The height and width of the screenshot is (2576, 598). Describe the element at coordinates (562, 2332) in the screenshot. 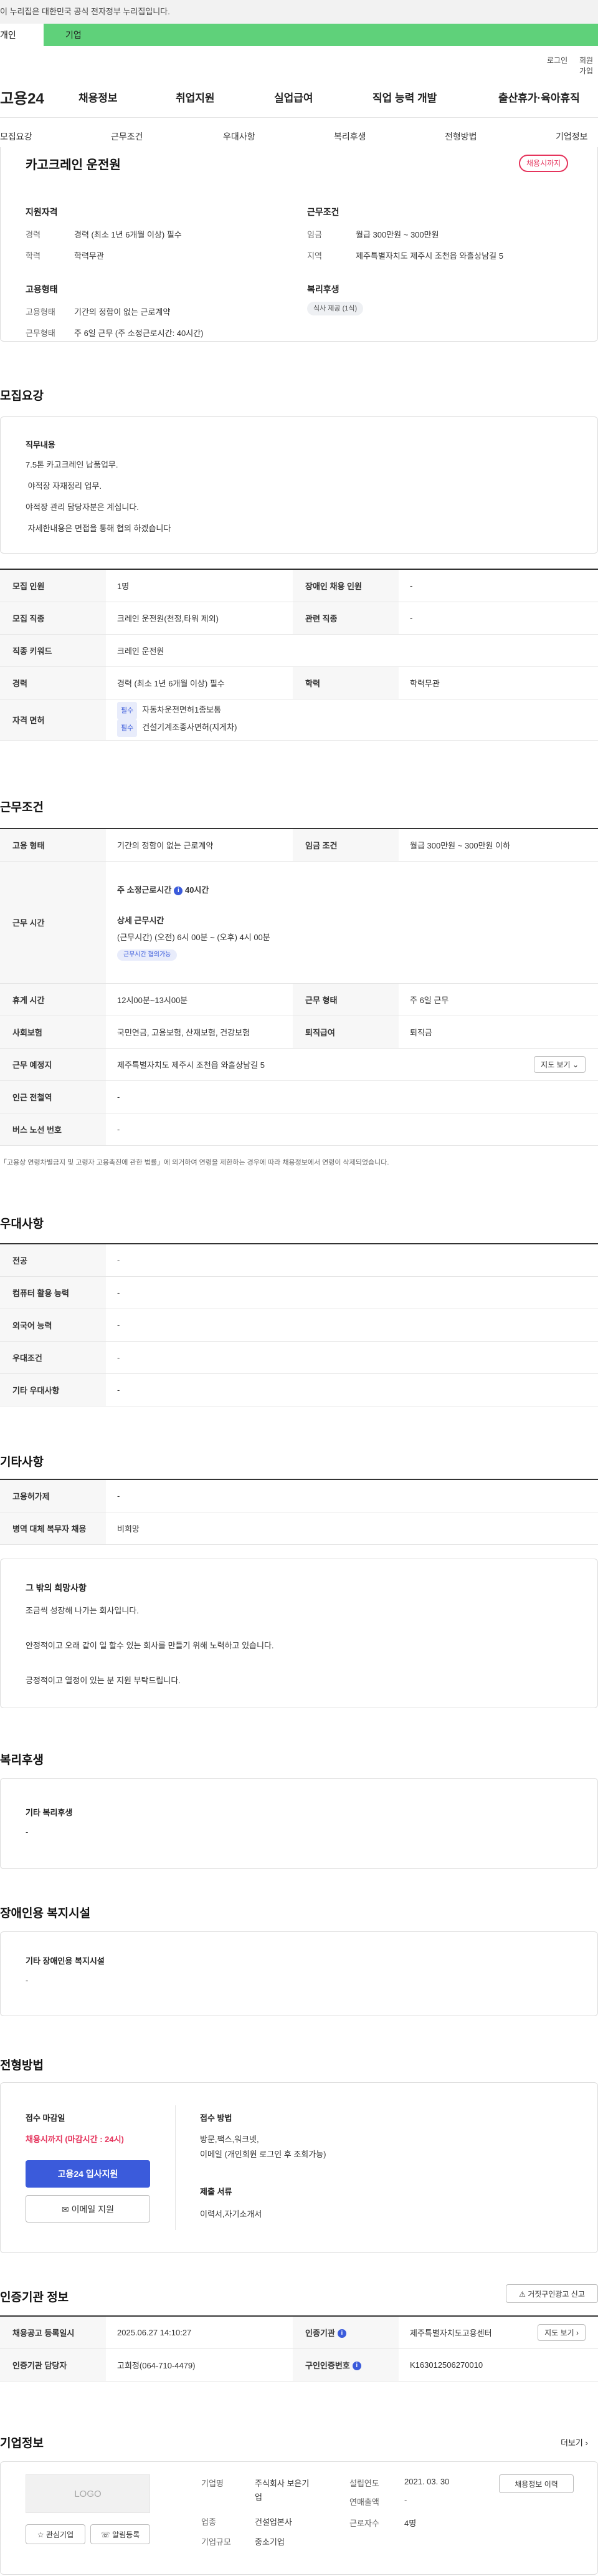

I see `cert-map-button: 지도 보기 ›` at that location.